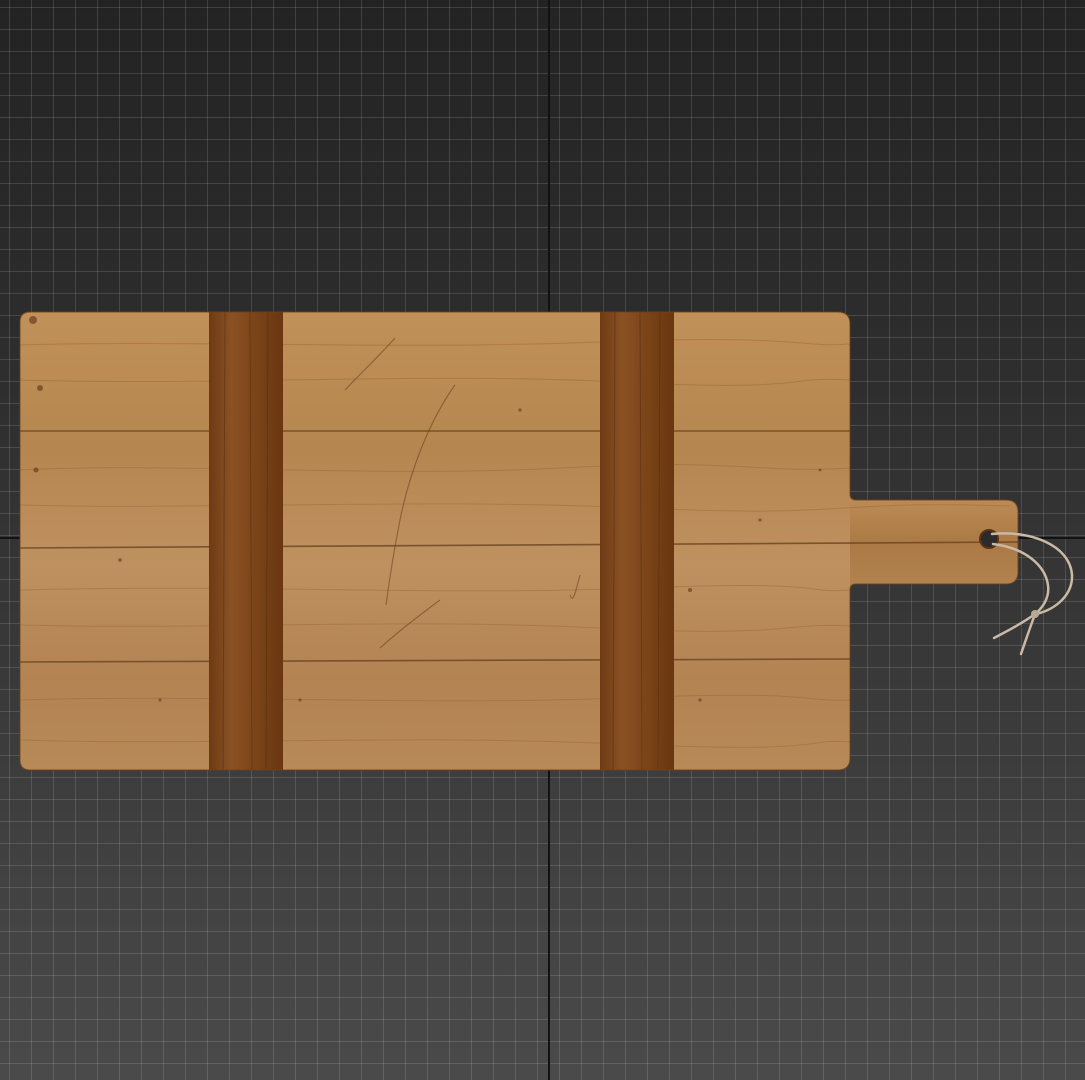 The width and height of the screenshot is (1085, 1080). Describe the element at coordinates (1035, 614) in the screenshot. I see `string-knot` at that location.